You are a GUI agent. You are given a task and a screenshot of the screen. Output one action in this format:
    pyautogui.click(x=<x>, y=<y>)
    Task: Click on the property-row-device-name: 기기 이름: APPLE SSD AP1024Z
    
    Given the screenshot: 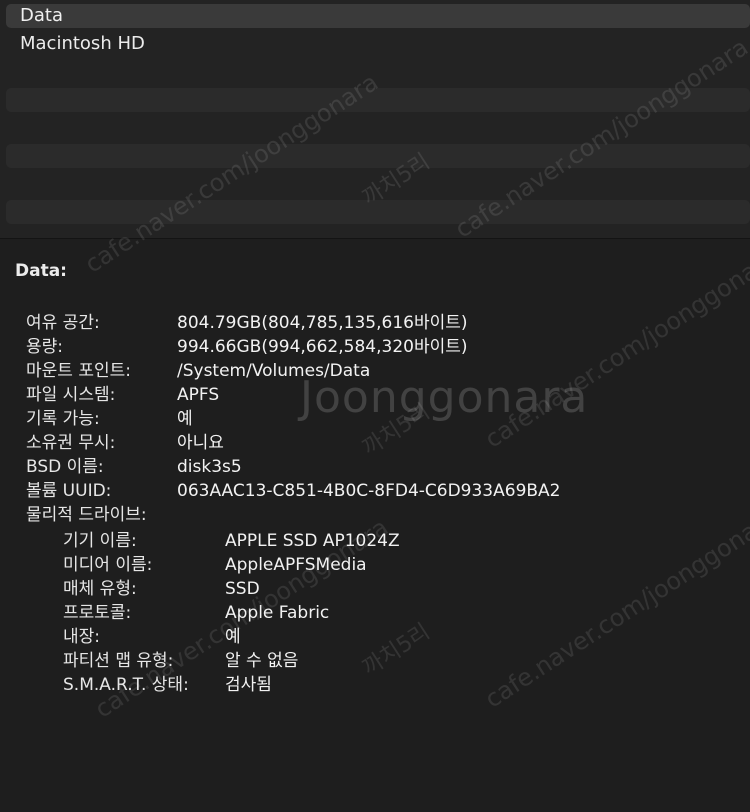 What is the action you would take?
    pyautogui.click(x=375, y=541)
    